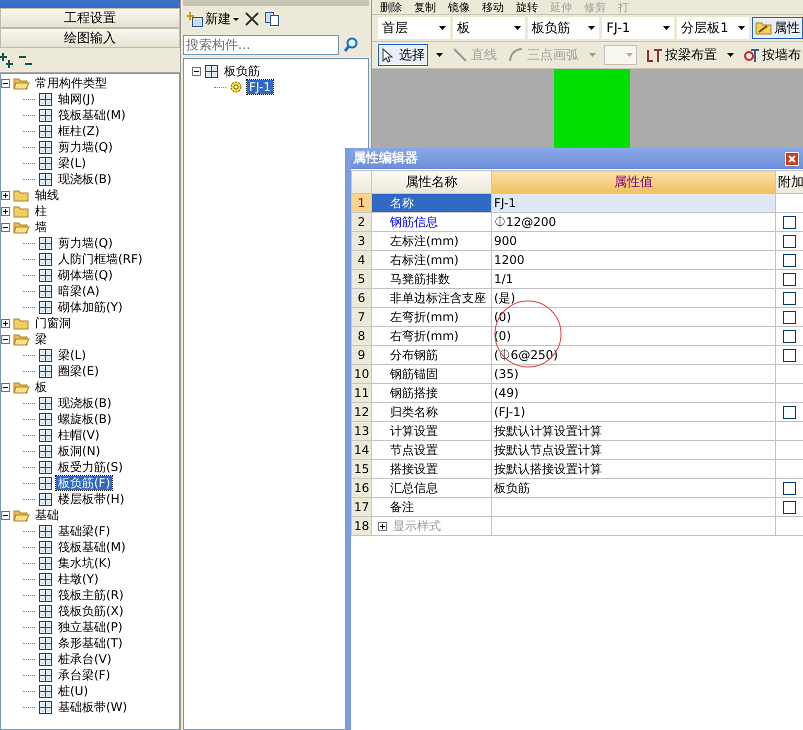  Describe the element at coordinates (564, 28) in the screenshot. I see `dropdown: 板负筋` at that location.